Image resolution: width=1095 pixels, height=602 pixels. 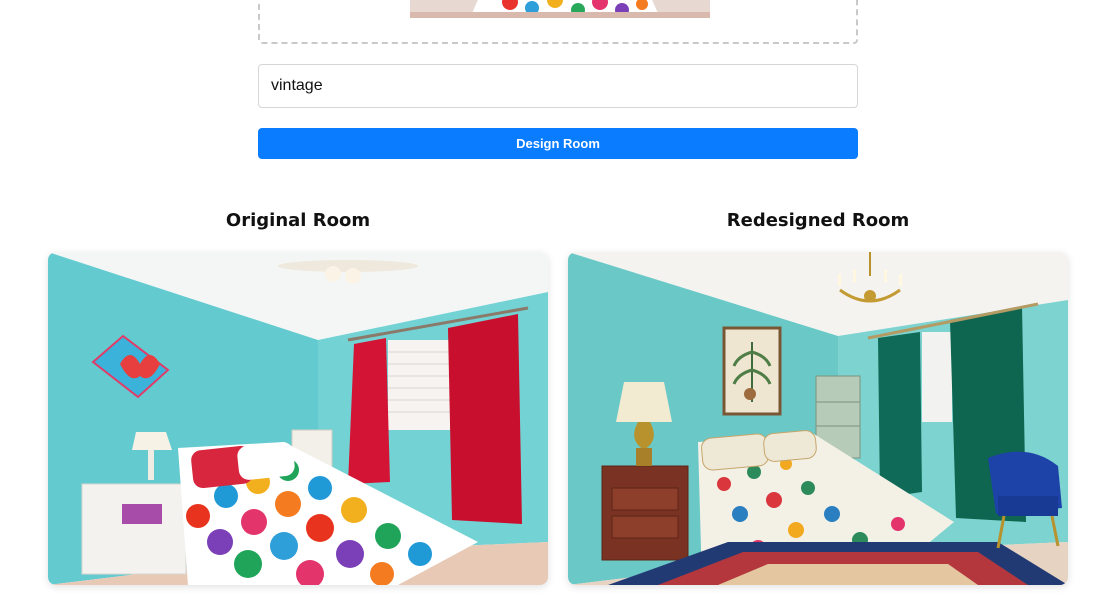 What do you see at coordinates (298, 220) in the screenshot?
I see `original-room-title: Original Room` at bounding box center [298, 220].